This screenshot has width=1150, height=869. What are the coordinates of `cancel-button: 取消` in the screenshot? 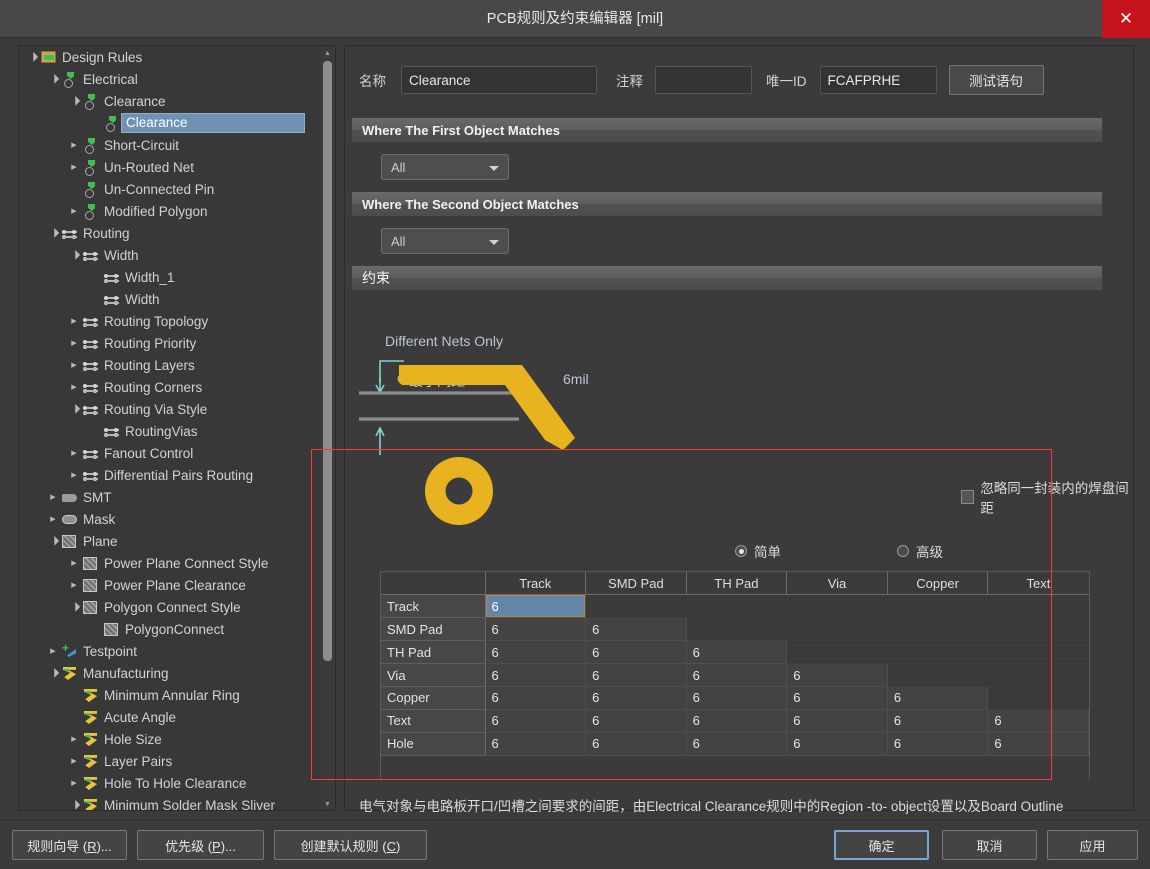 It's located at (989, 845).